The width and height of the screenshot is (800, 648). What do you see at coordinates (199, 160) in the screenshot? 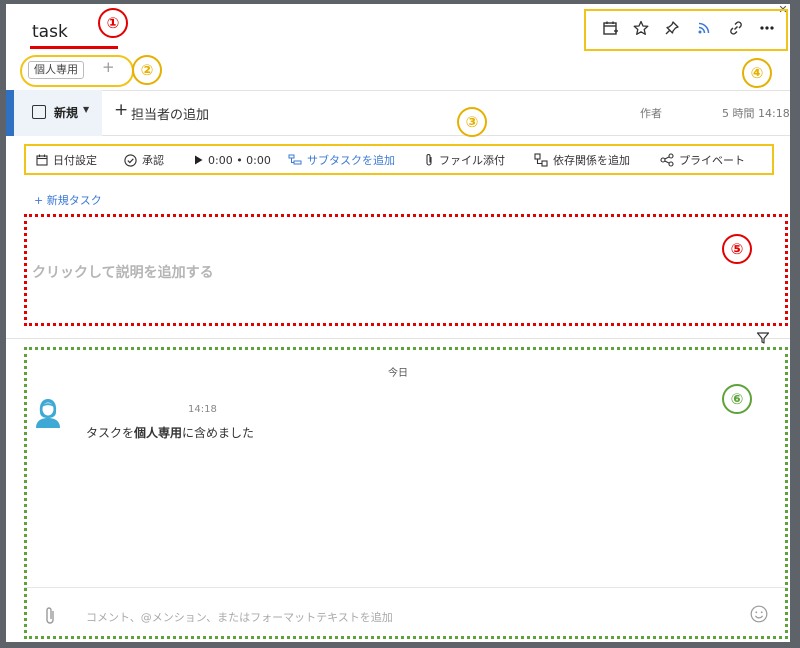
I see `play-icon` at bounding box center [199, 160].